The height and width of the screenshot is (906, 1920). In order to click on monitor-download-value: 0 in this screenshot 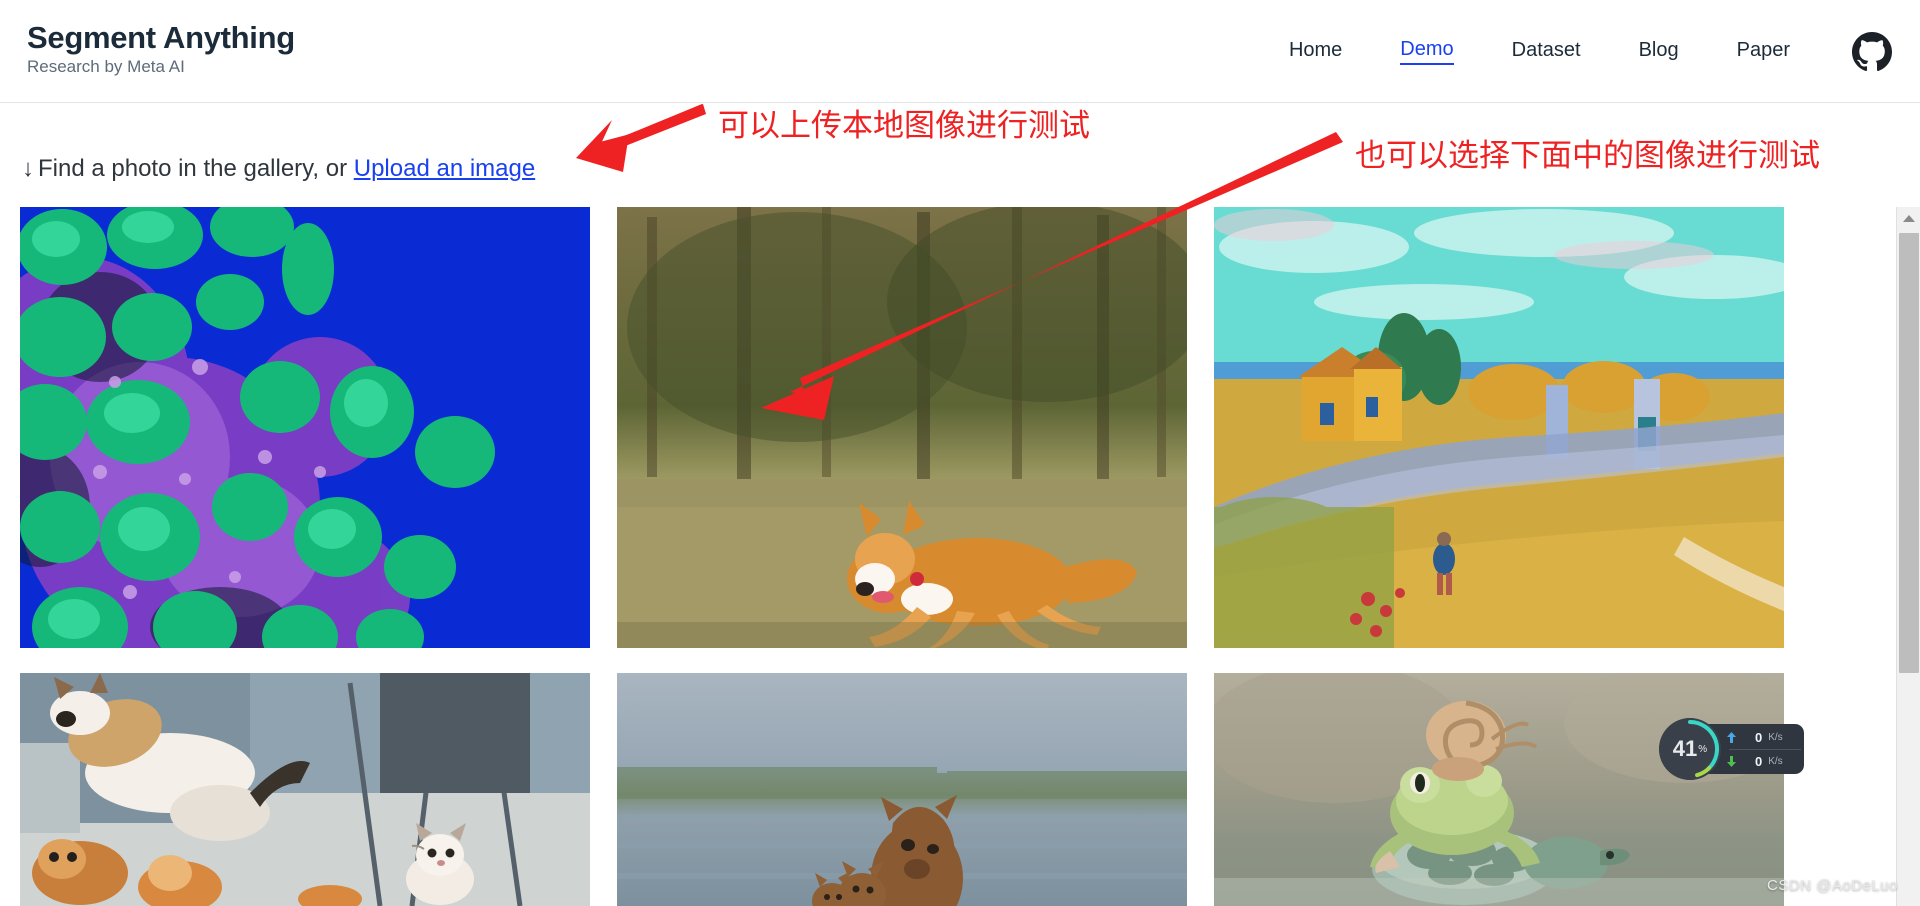, I will do `click(1759, 761)`.